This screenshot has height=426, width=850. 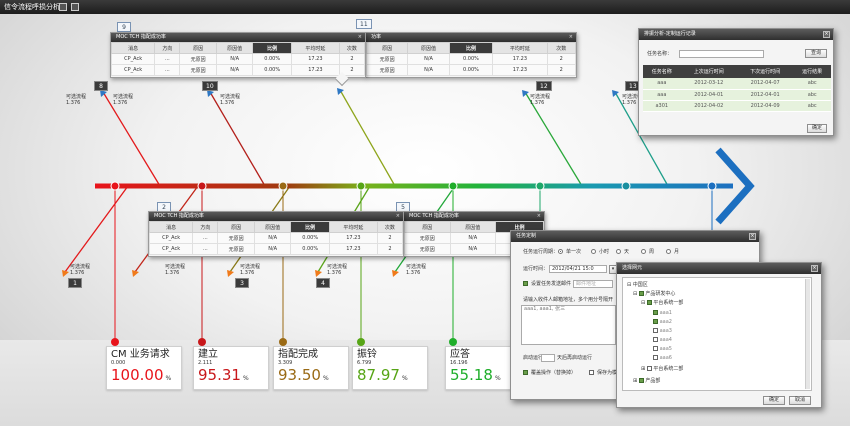 I want to click on branch-tag: 12, so click(x=544, y=86).